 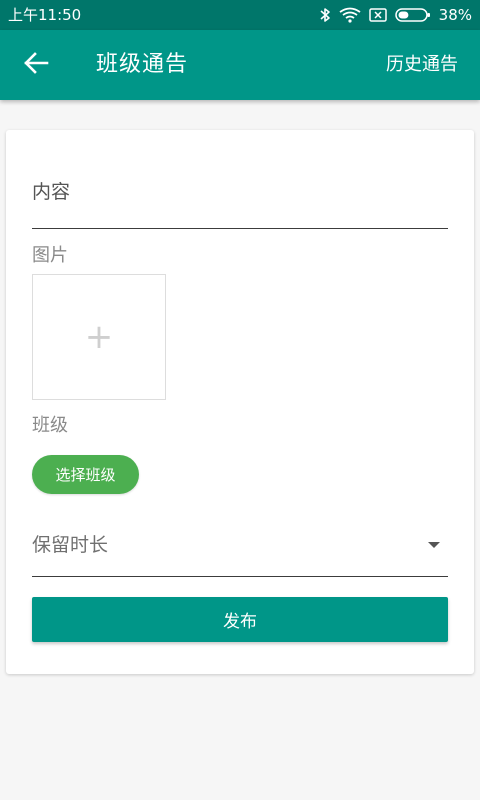 What do you see at coordinates (50, 255) in the screenshot?
I see `image-label: 图片` at bounding box center [50, 255].